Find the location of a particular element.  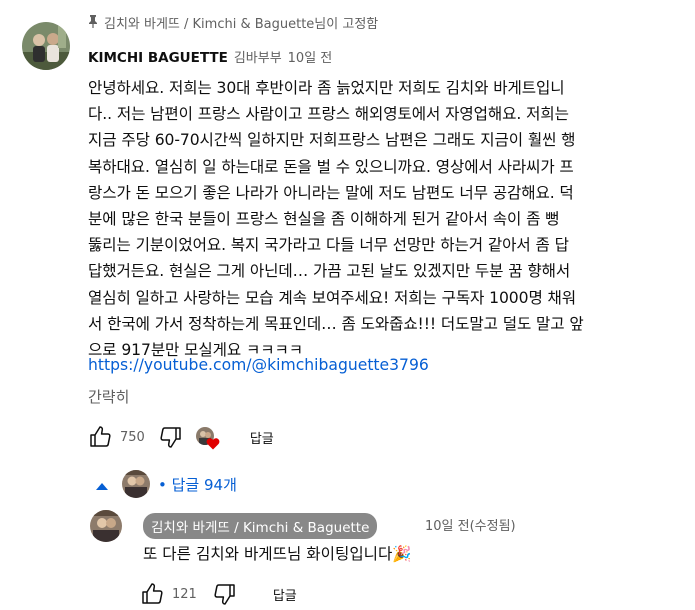

party-popper-icon: 🎉 is located at coordinates (402, 554).